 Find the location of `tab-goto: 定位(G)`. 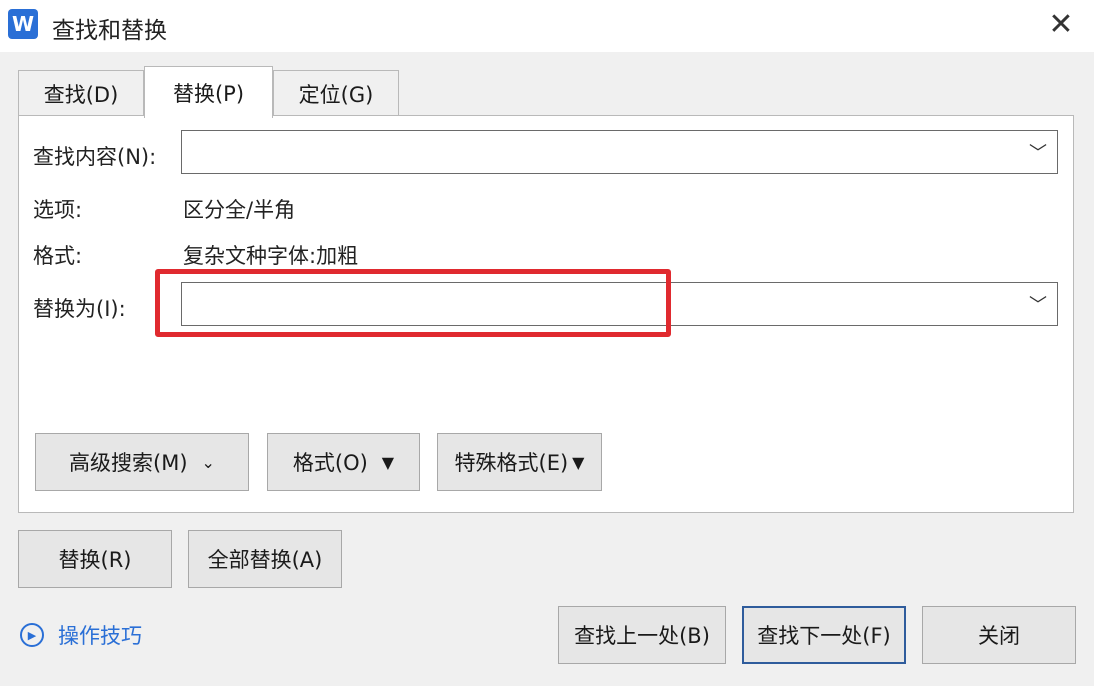

tab-goto: 定位(G) is located at coordinates (336, 93).